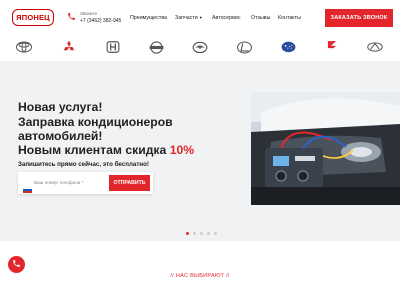 The width and height of the screenshot is (400, 281). What do you see at coordinates (113, 47) in the screenshot?
I see `honda-logo` at bounding box center [113, 47].